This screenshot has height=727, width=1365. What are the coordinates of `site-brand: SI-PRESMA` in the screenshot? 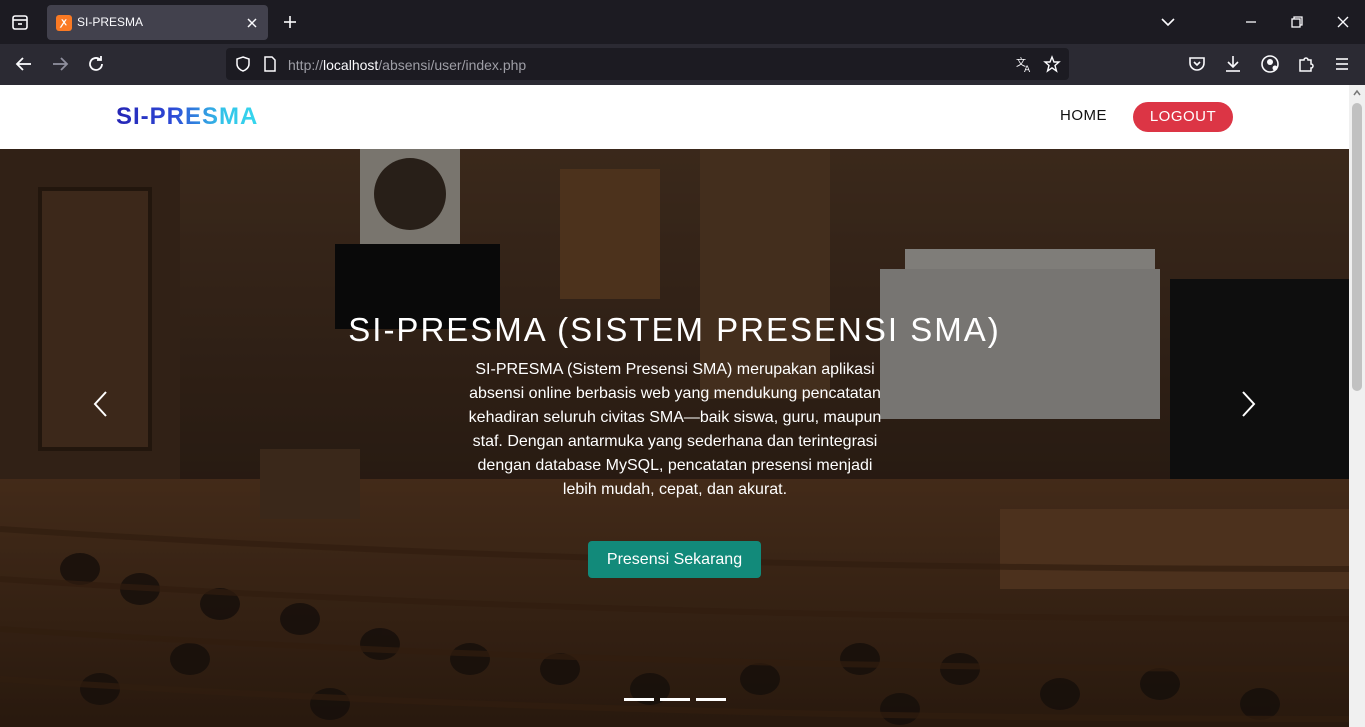 It's located at (187, 117).